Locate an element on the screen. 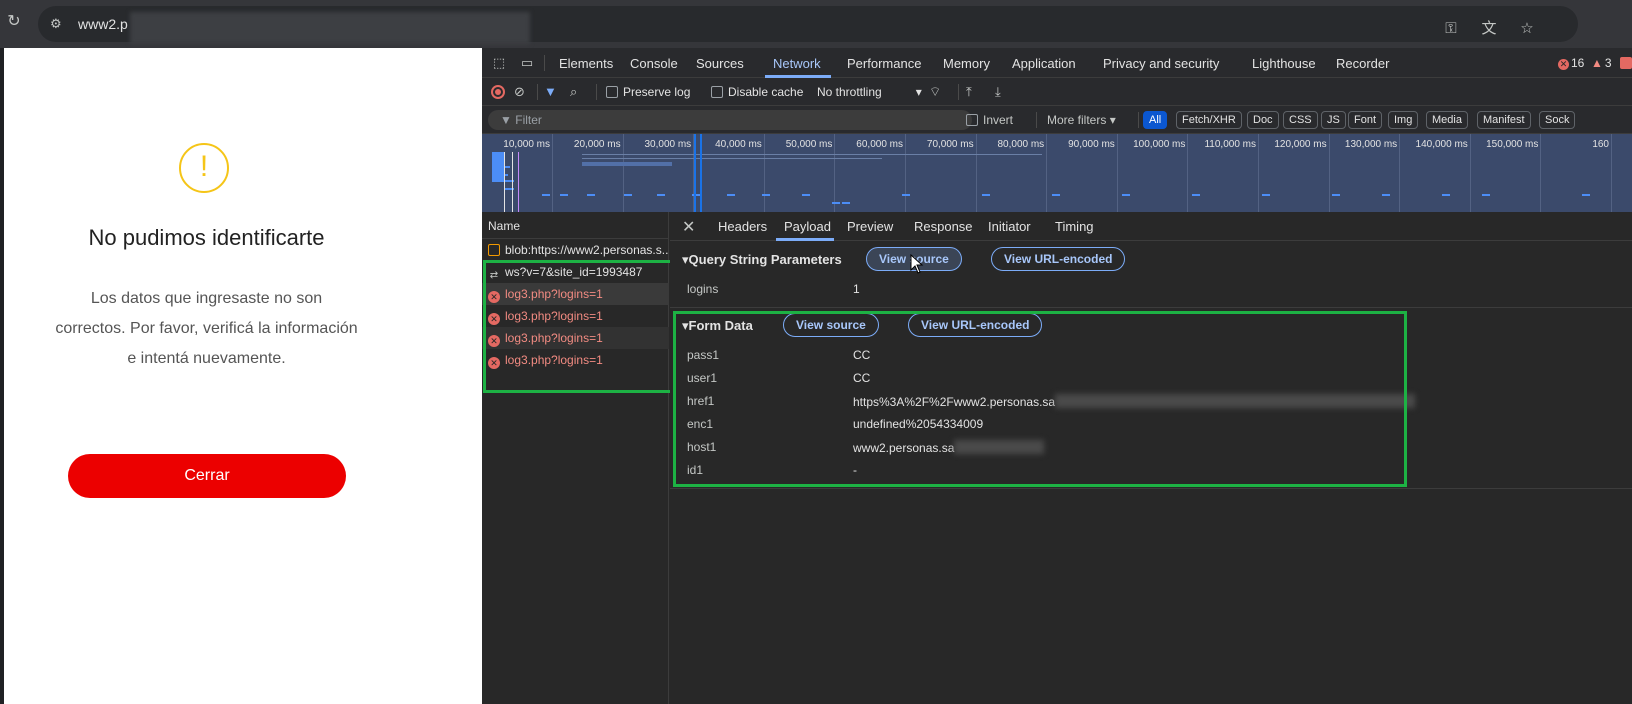 This screenshot has width=1632, height=704. device-toolbar-icon: ▭ is located at coordinates (527, 63).